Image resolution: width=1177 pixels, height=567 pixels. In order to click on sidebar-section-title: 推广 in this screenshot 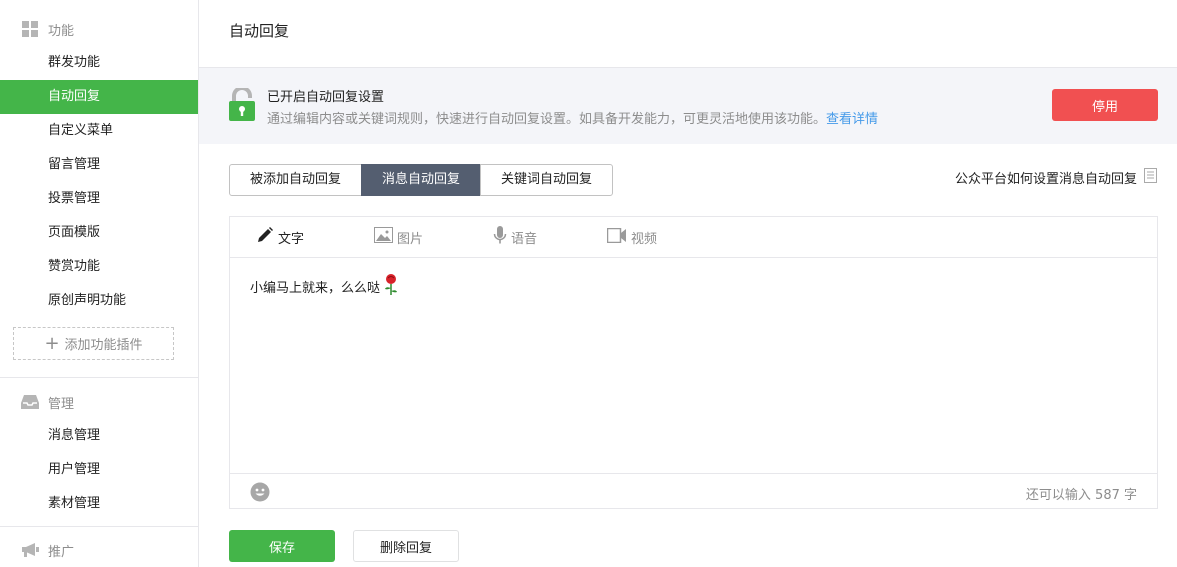, I will do `click(61, 552)`.